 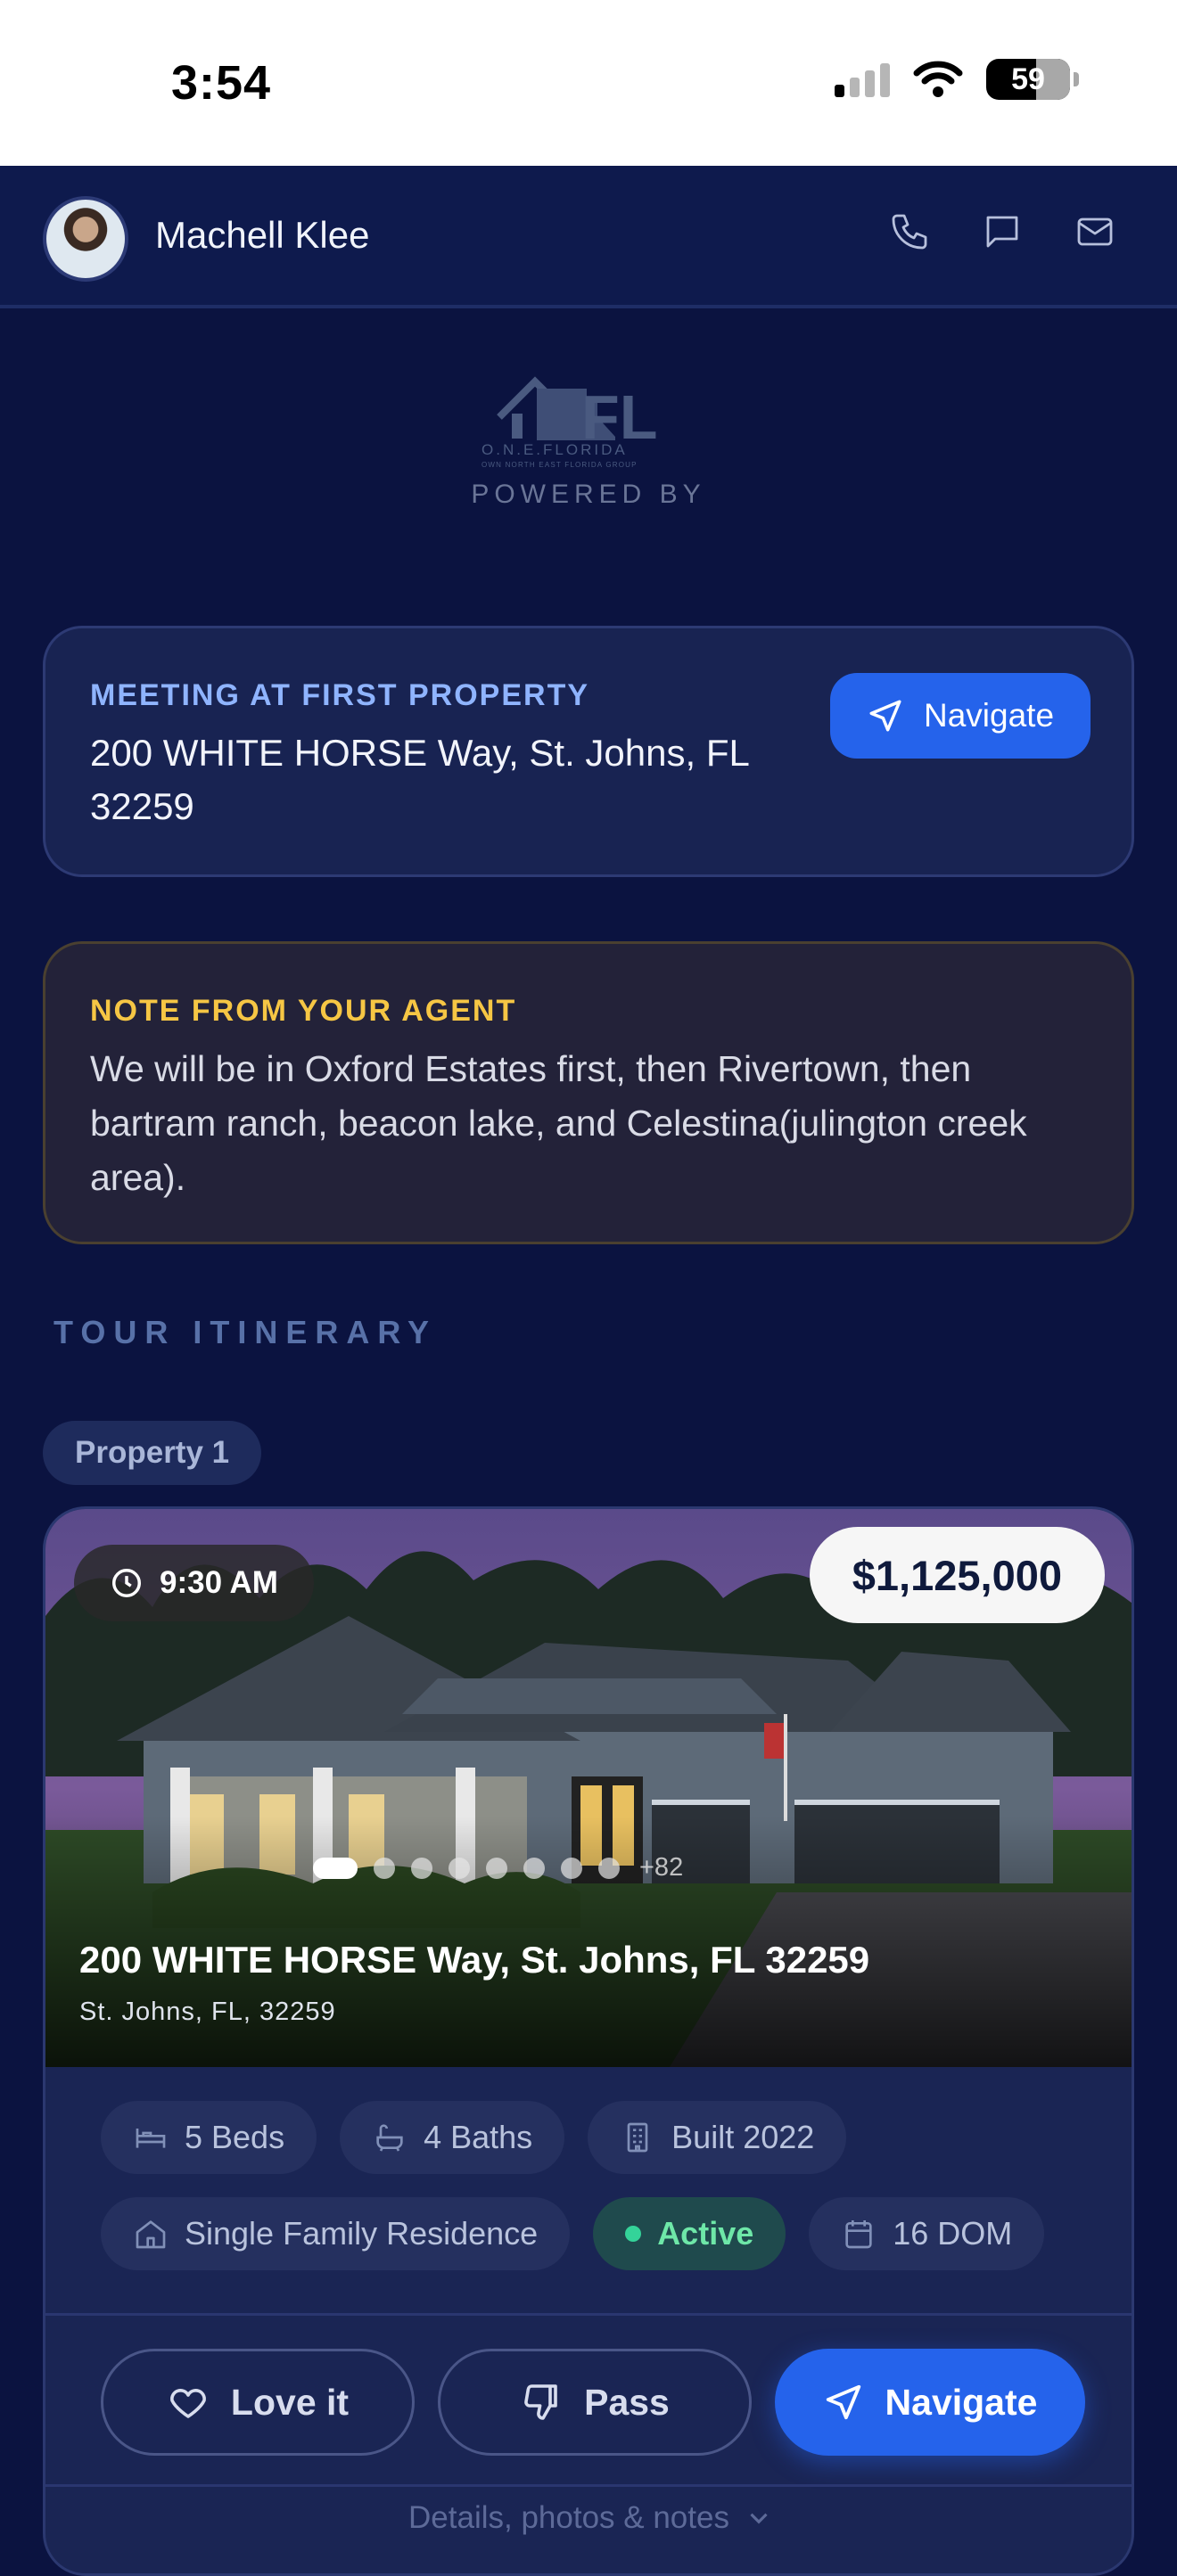 What do you see at coordinates (743, 2137) in the screenshot?
I see `year-built-label: Built 2022` at bounding box center [743, 2137].